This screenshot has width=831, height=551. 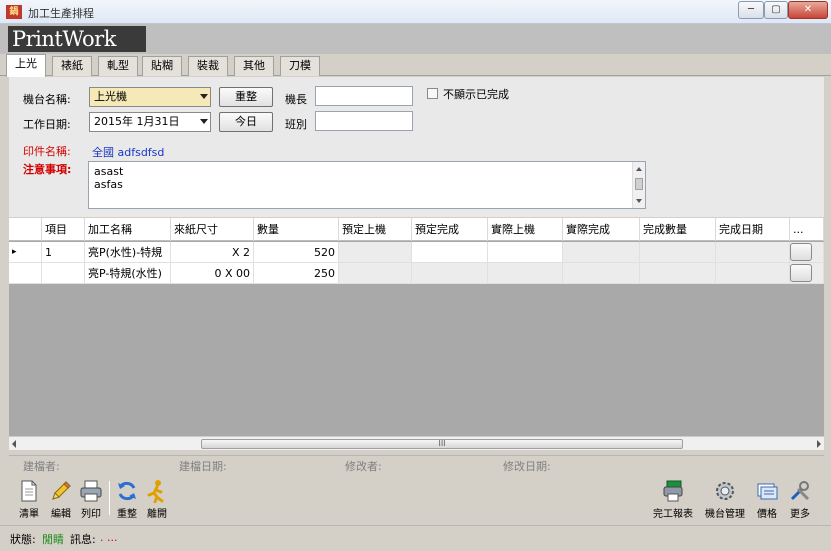 I want to click on tab-cutting: 裝裁, so click(x=208, y=66).